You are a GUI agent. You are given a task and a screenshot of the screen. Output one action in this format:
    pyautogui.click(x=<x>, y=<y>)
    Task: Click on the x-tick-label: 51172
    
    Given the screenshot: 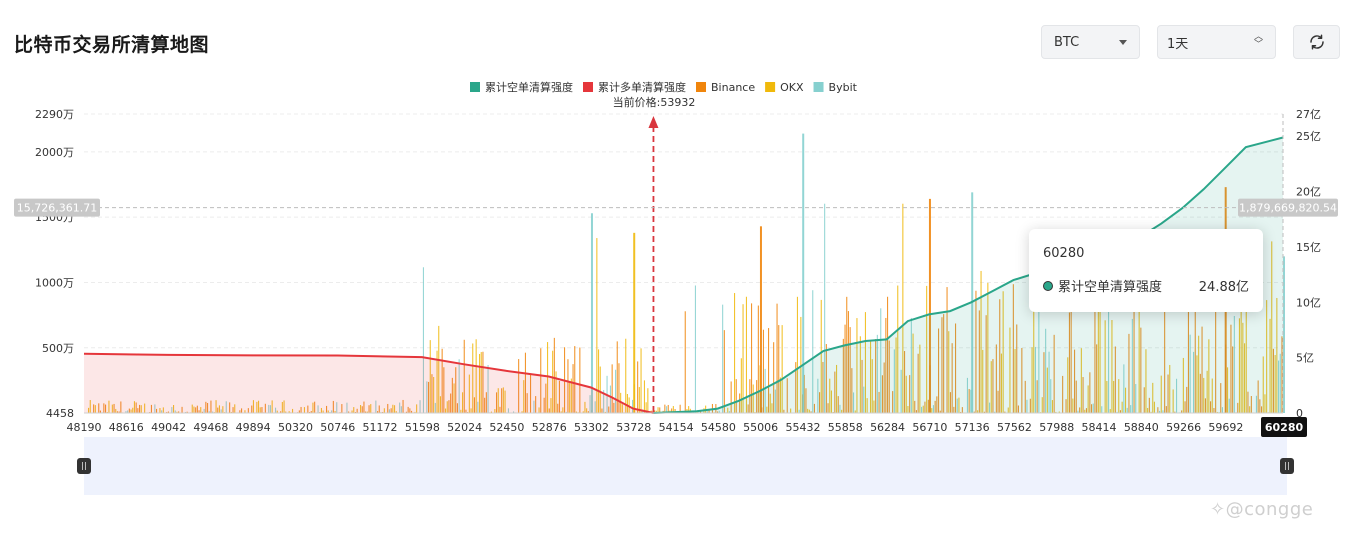 What is the action you would take?
    pyautogui.click(x=380, y=427)
    